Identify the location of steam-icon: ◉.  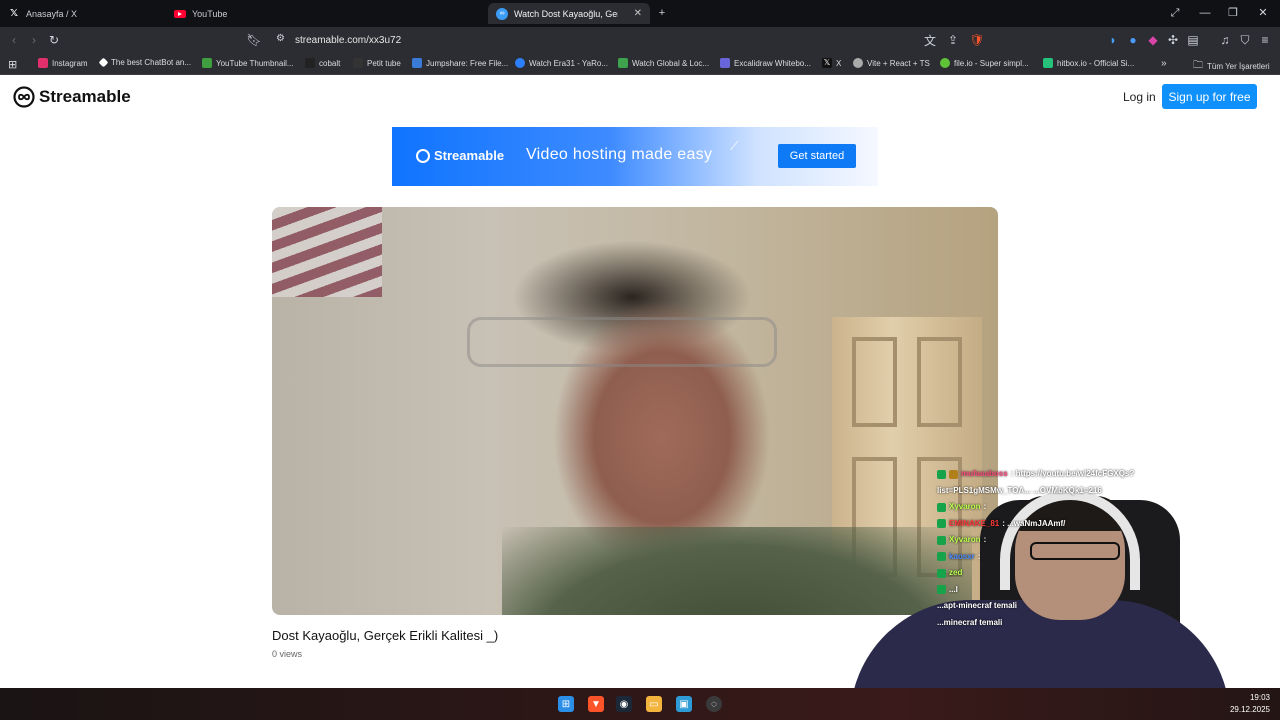
(624, 704).